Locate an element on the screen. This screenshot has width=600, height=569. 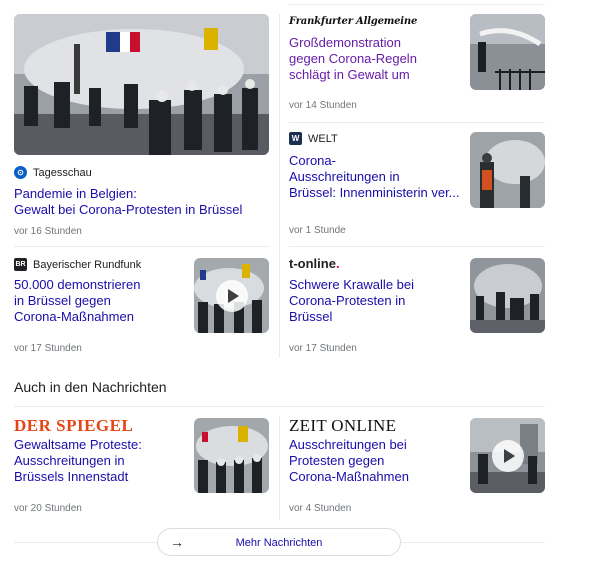
news-source-name: Bayerischer Rundfunk is located at coordinates (87, 264).